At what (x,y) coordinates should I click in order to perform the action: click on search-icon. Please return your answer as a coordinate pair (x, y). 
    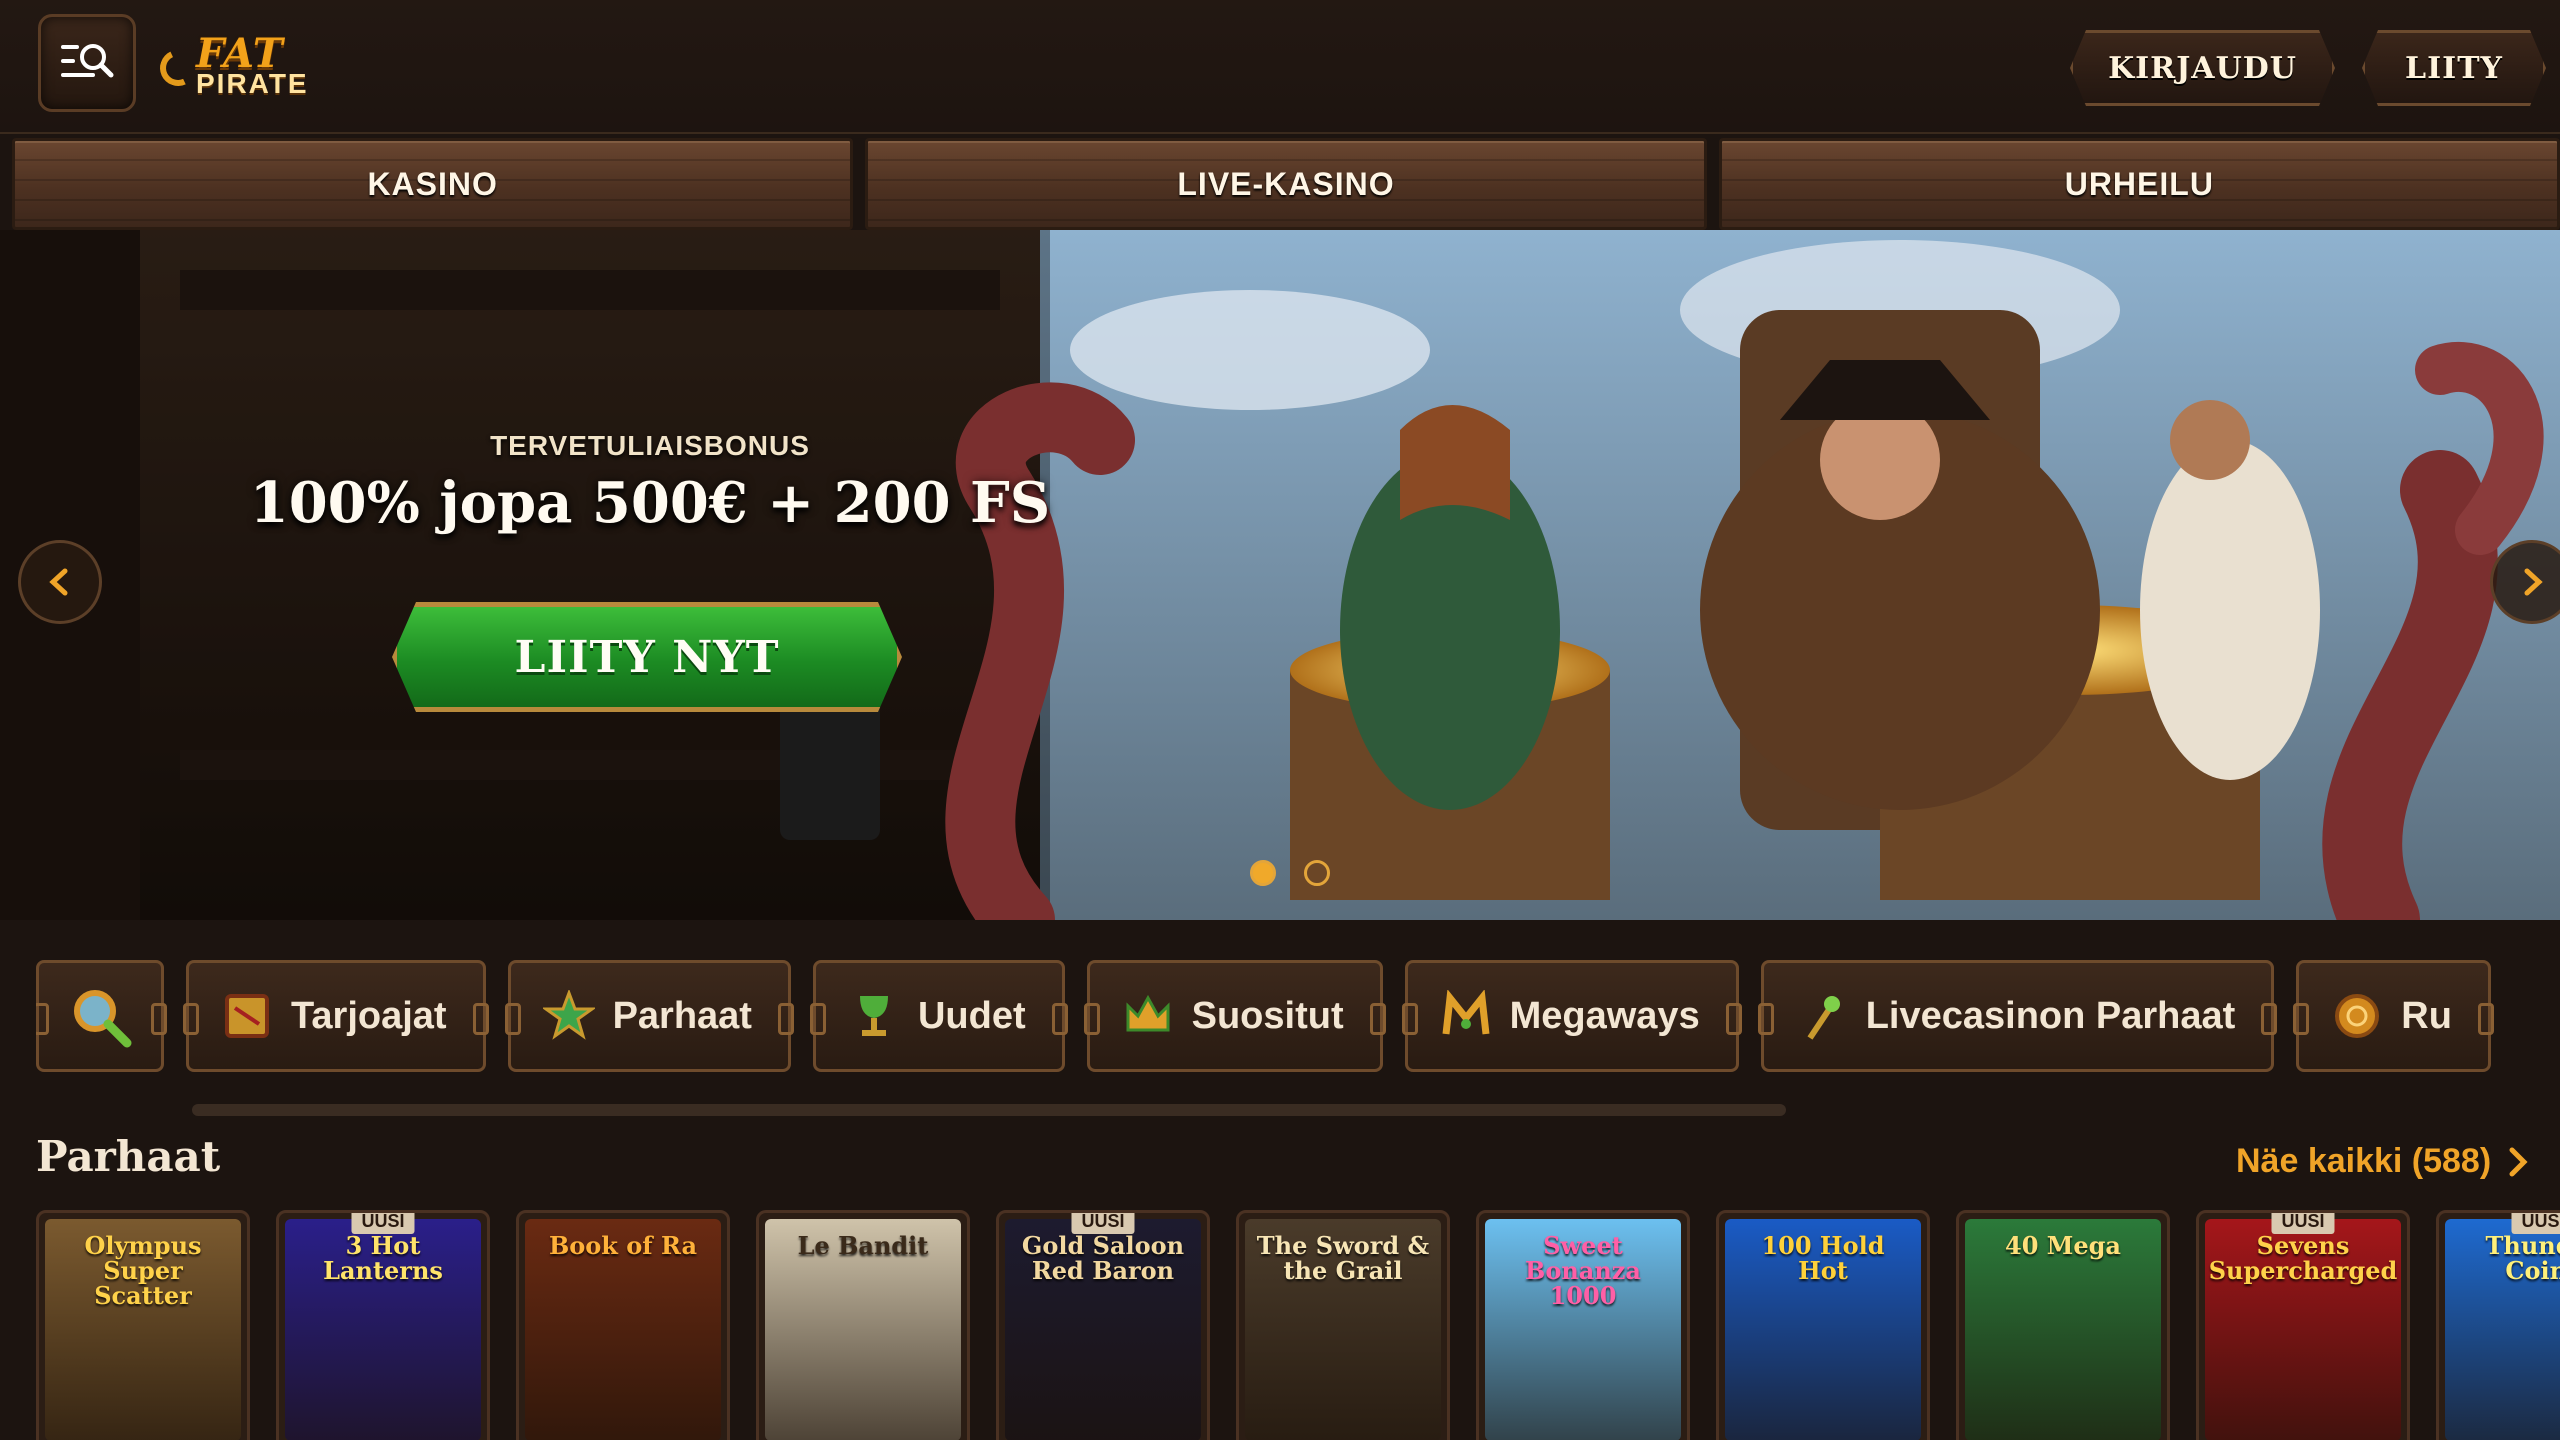
    Looking at the image, I should click on (103, 1019).